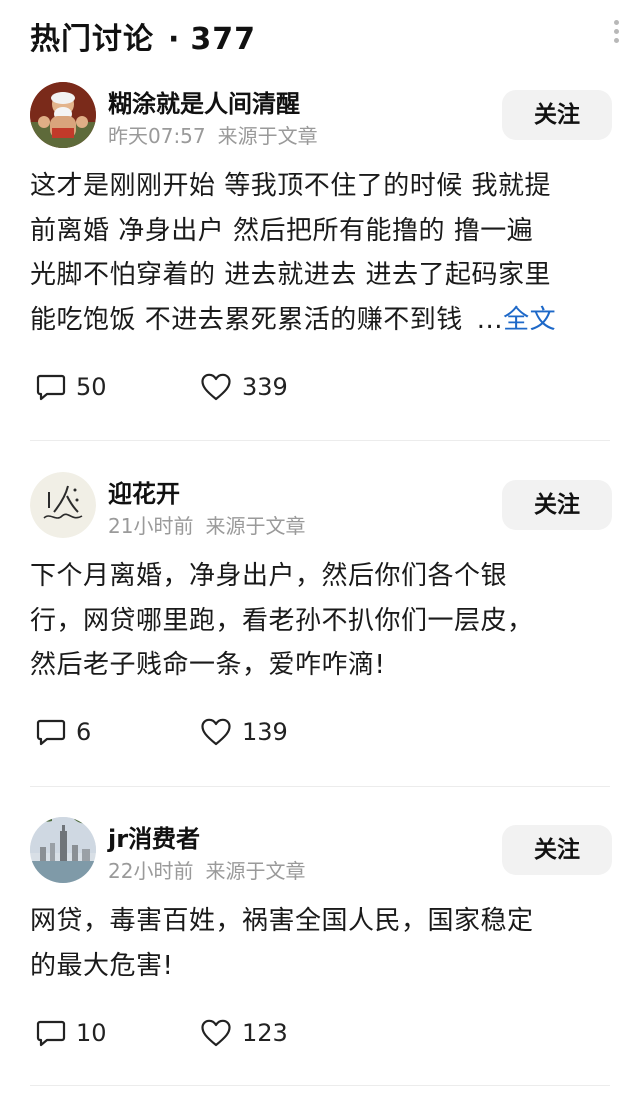 This screenshot has height=1097, width=640. I want to click on expand-full-text-link: ...全文, so click(516, 320).